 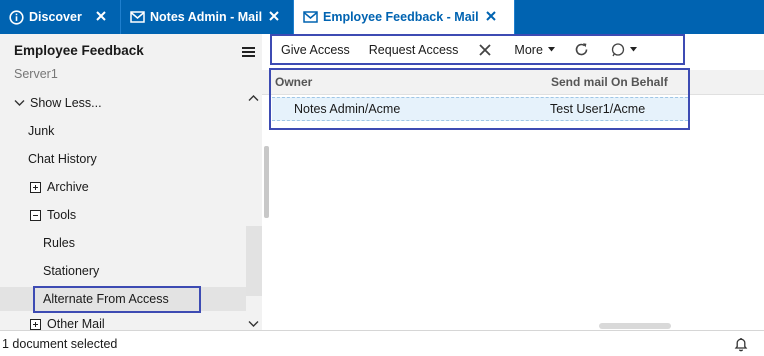 I want to click on horizontal-scroll-thumb, so click(x=635, y=326).